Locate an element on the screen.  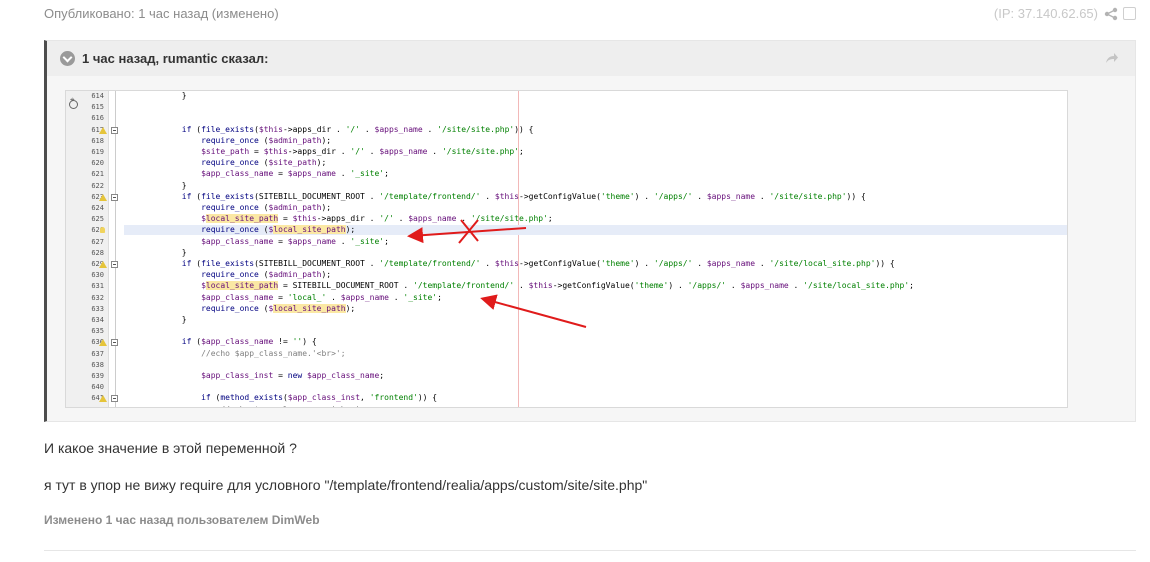
post-divider is located at coordinates (590, 550).